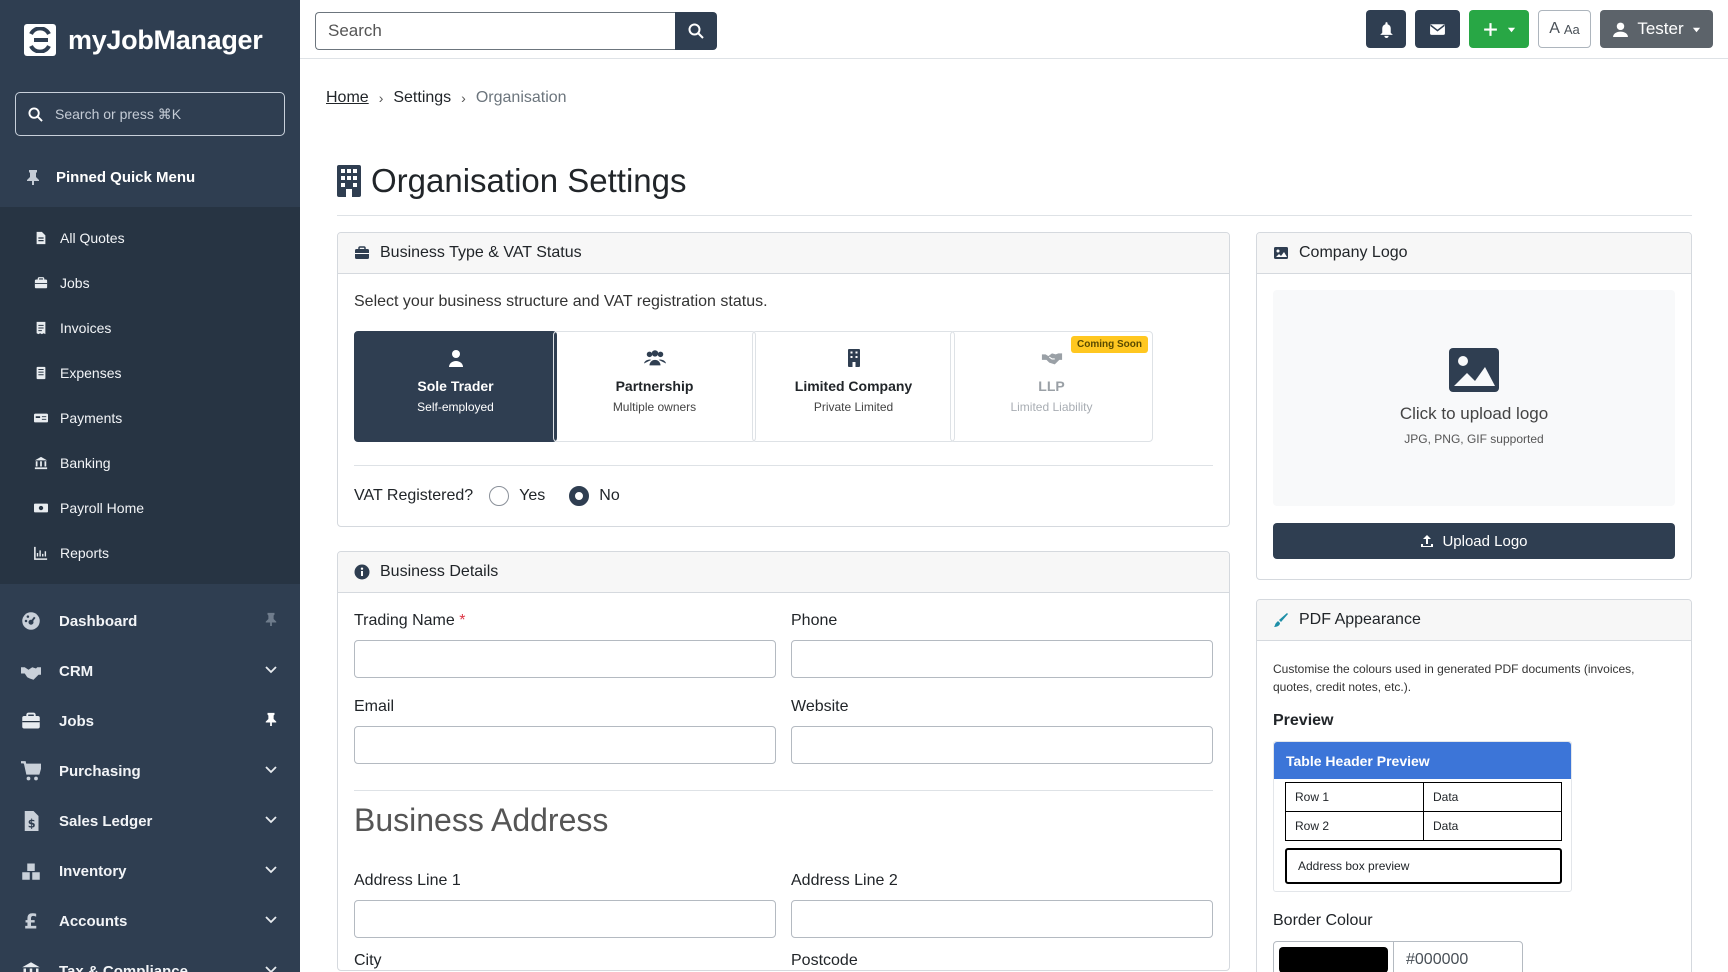 The width and height of the screenshot is (1728, 972). What do you see at coordinates (824, 960) in the screenshot?
I see `postcode-label: Postcode` at bounding box center [824, 960].